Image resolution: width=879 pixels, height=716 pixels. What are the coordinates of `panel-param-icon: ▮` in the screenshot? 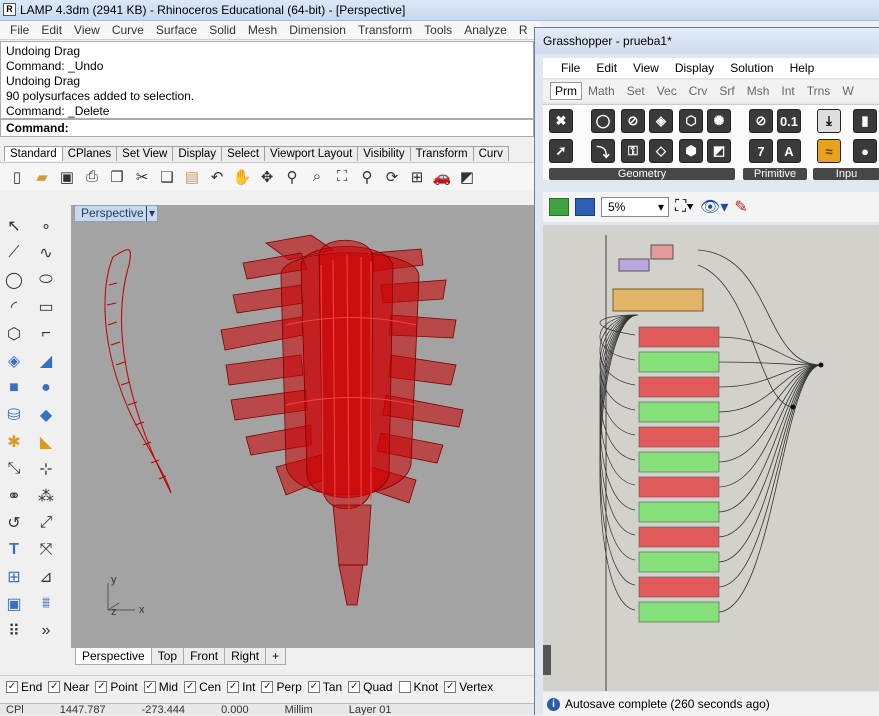 It's located at (865, 121).